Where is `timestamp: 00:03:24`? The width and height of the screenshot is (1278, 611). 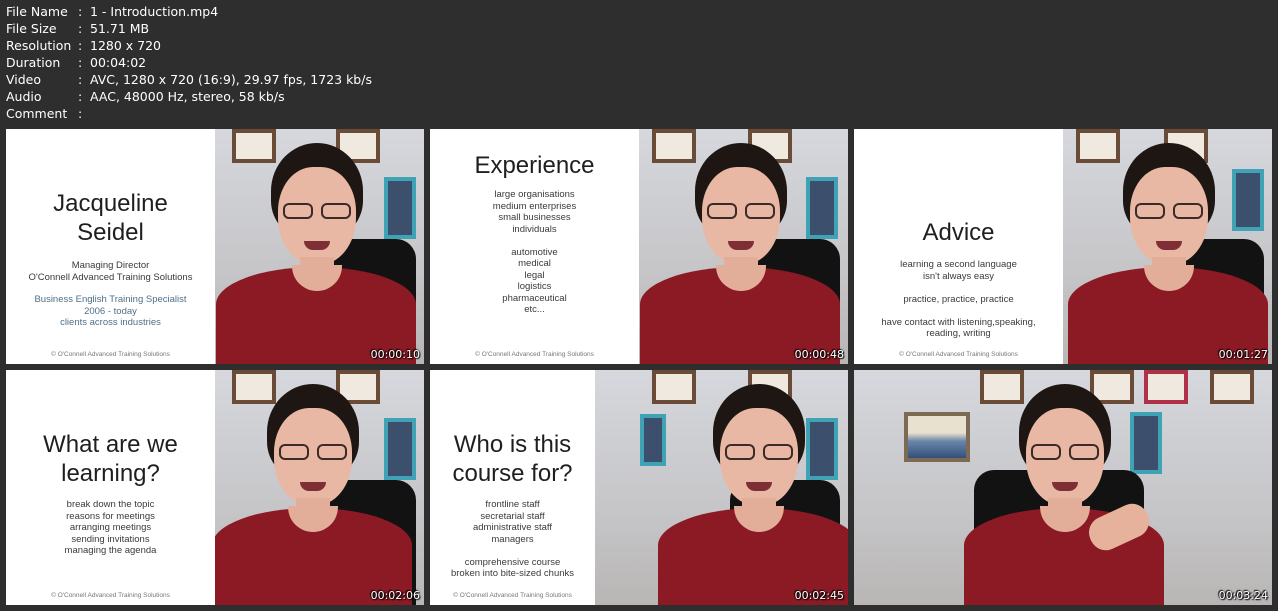
timestamp: 00:03:24 is located at coordinates (1243, 595).